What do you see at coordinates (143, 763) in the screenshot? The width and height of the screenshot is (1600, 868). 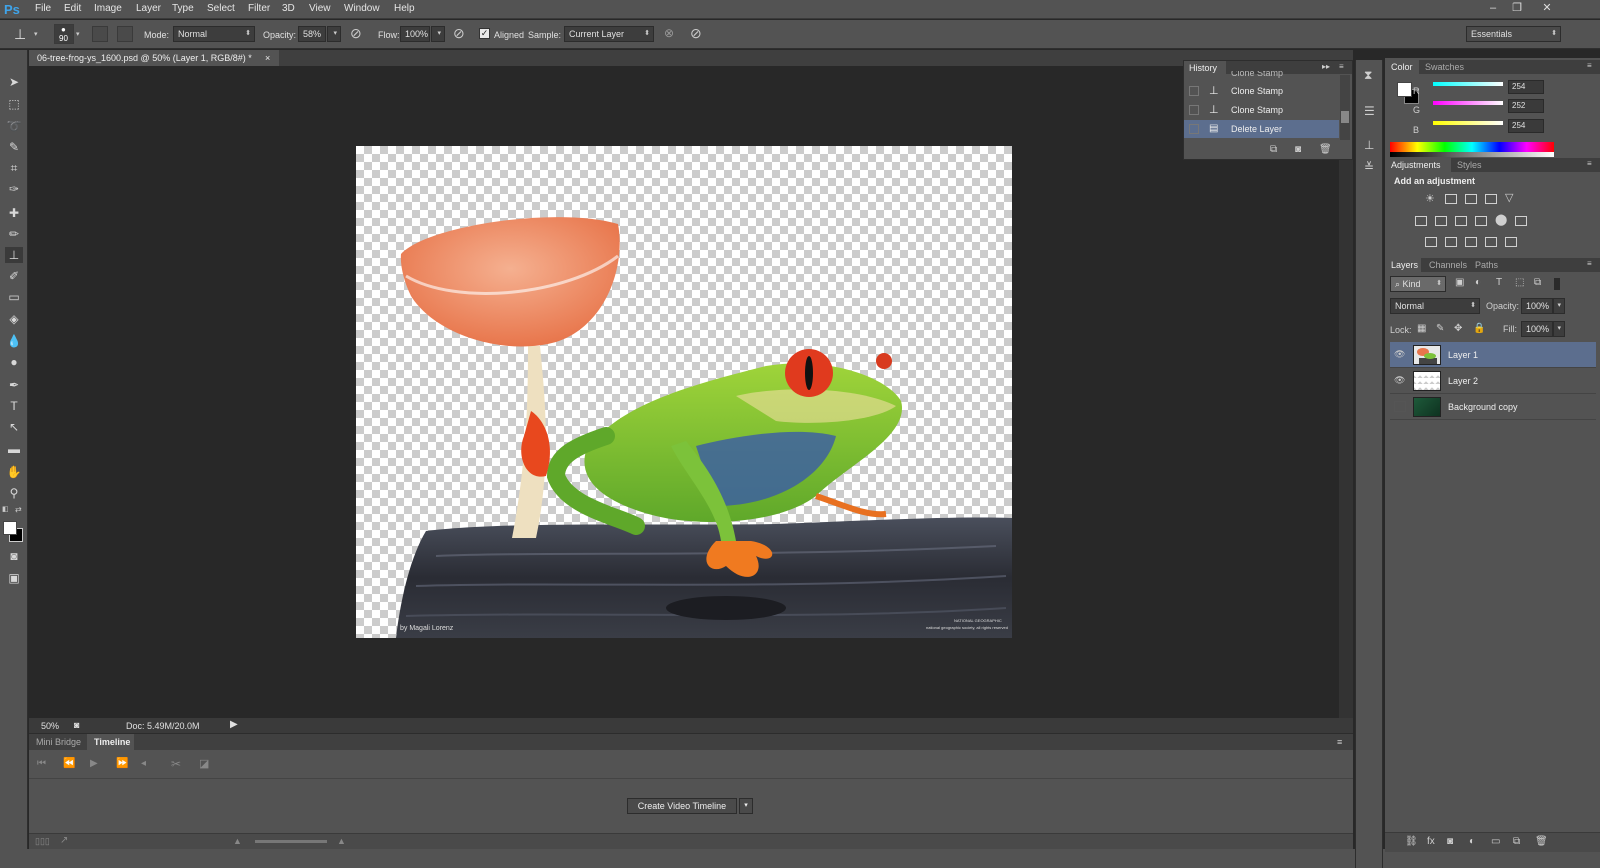 I see `audio-icon: ◂` at bounding box center [143, 763].